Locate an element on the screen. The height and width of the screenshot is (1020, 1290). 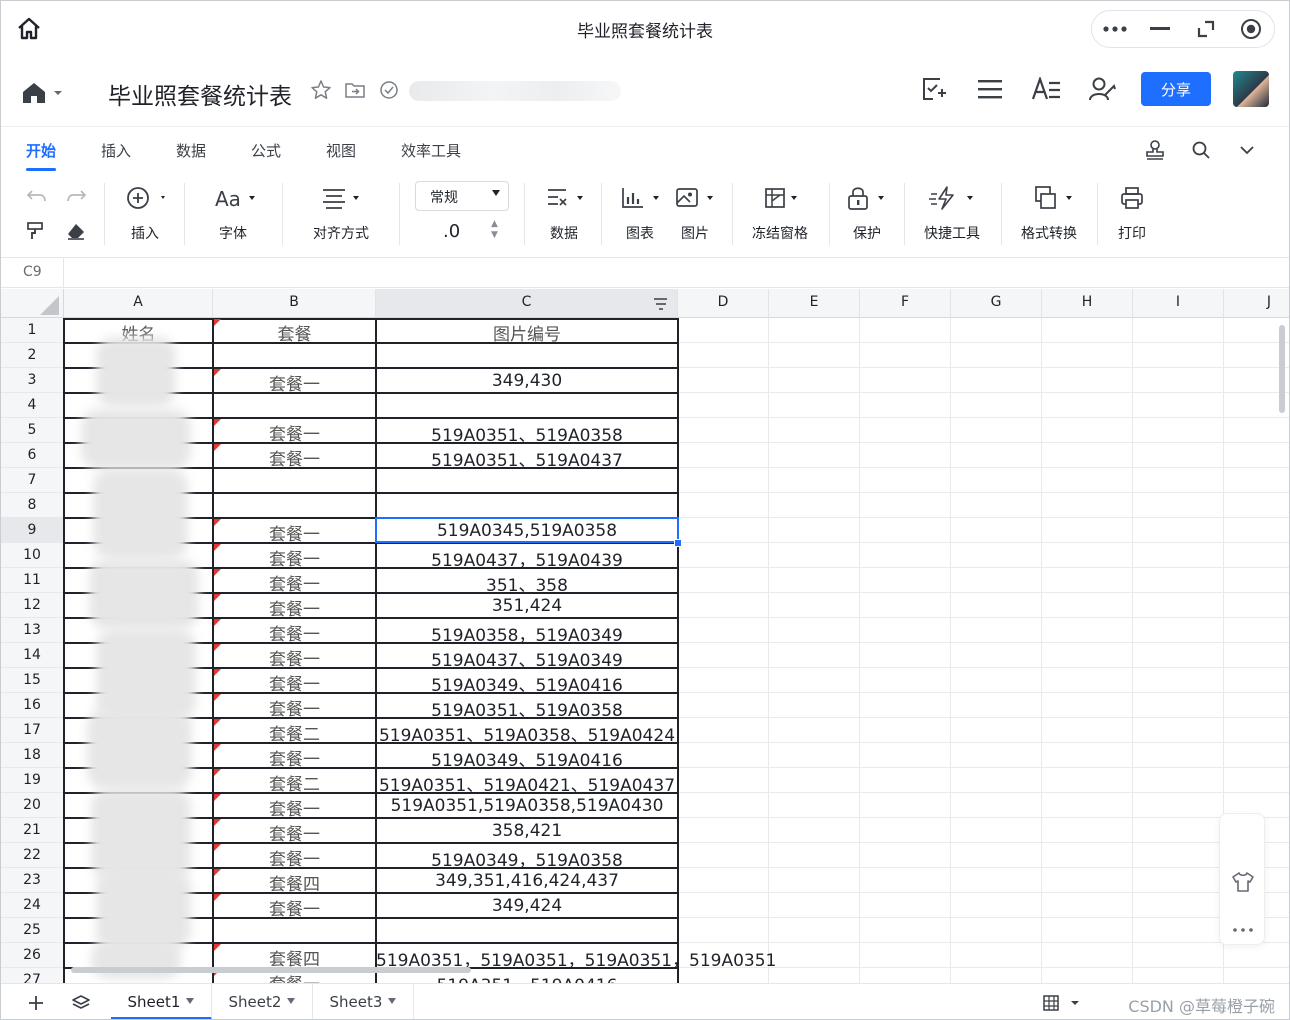
star-icon is located at coordinates (321, 90).